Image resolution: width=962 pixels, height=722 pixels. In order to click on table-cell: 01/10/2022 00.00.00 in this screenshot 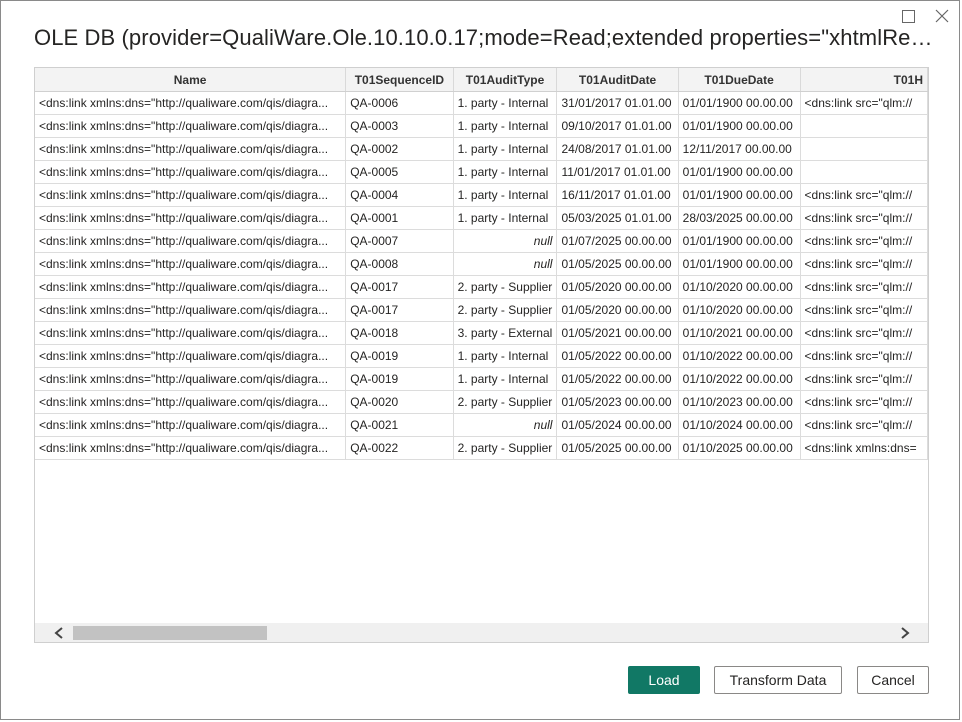, I will do `click(739, 356)`.